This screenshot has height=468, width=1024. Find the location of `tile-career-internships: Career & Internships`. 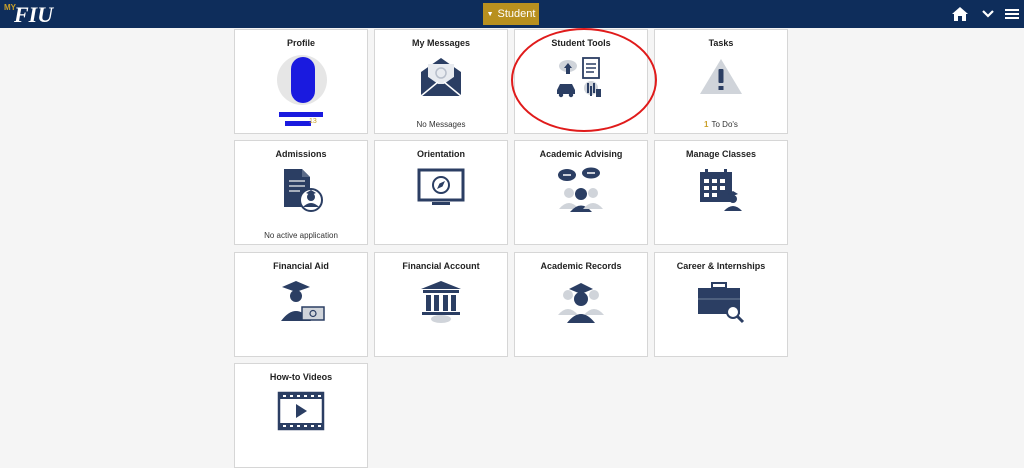

tile-career-internships: Career & Internships is located at coordinates (721, 304).